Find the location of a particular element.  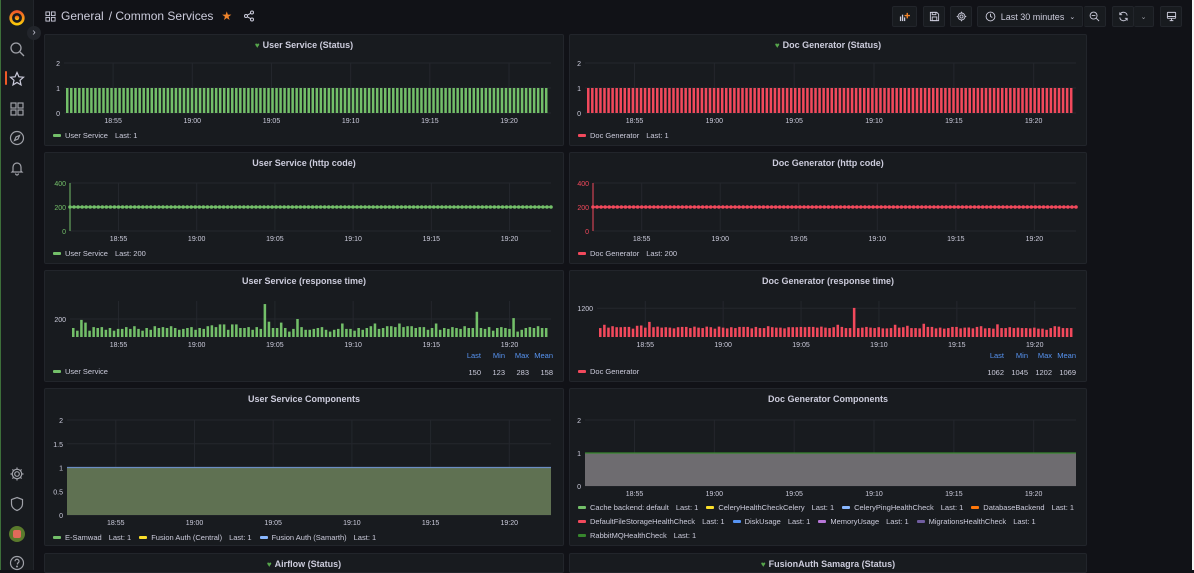

time-range-picker: Last 30 minutes ⌄ is located at coordinates (1030, 16).